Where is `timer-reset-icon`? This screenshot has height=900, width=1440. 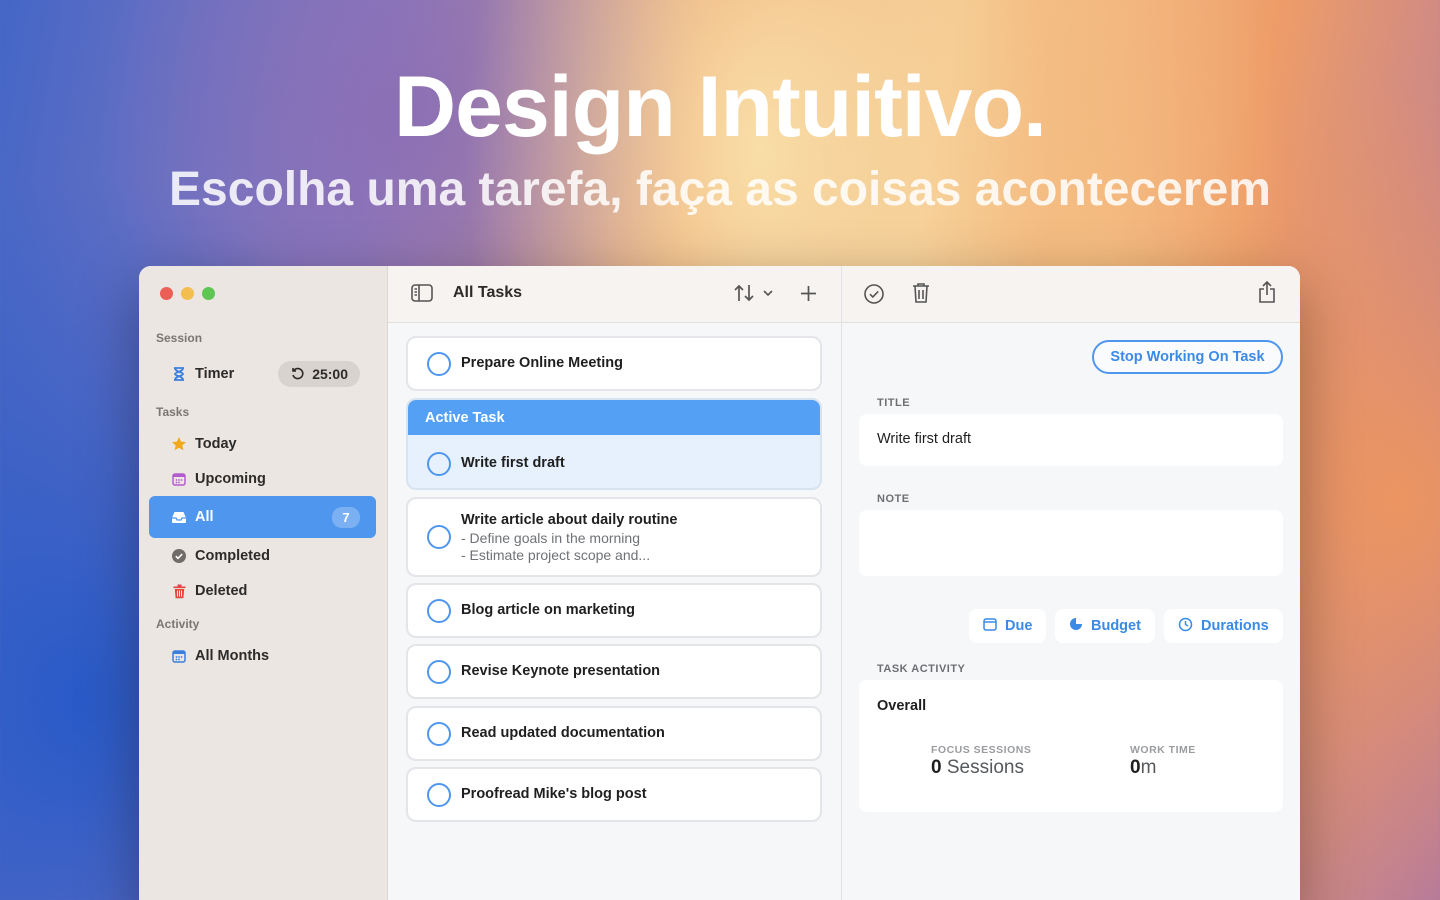 timer-reset-icon is located at coordinates (297, 374).